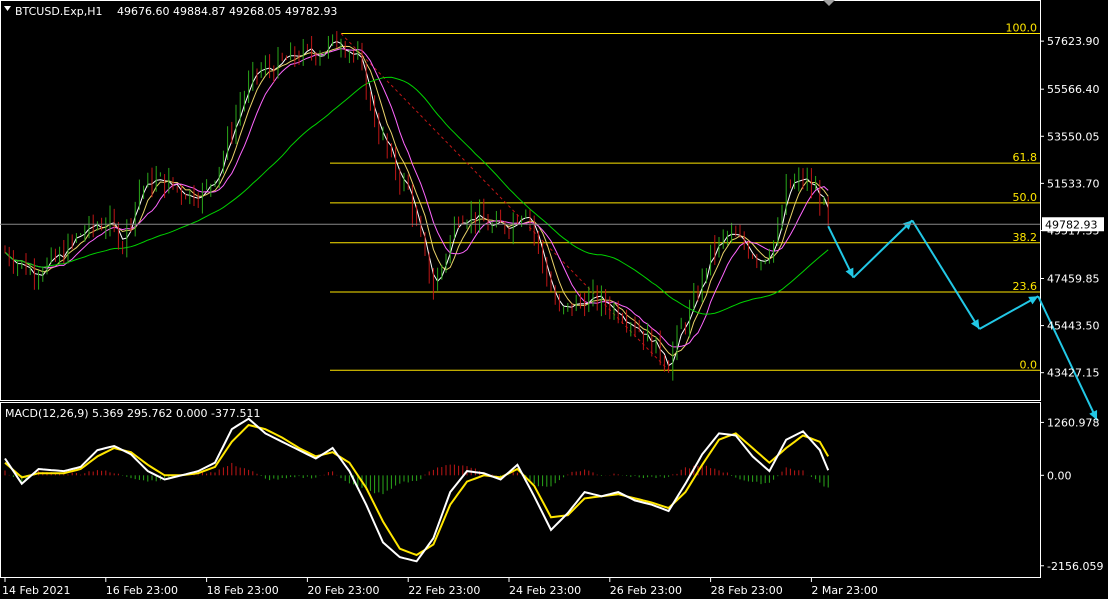 This screenshot has width=1108, height=599. What do you see at coordinates (1073, 89) in the screenshot?
I see `price-tick-label: 55566.40` at bounding box center [1073, 89].